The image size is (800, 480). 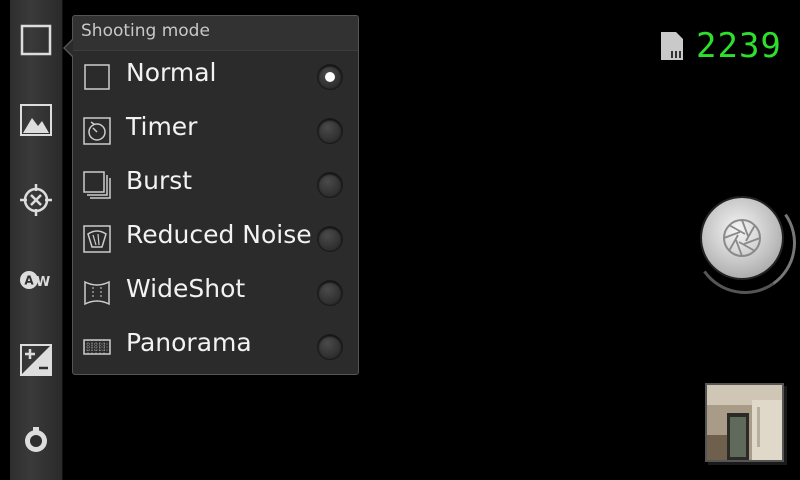 I want to click on mode-label: Timer, so click(x=162, y=126).